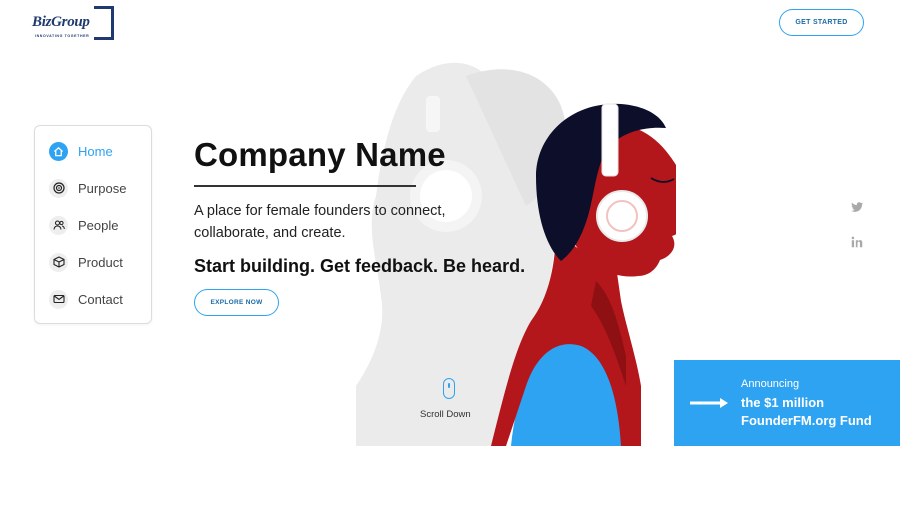 This screenshot has width=900, height=512. I want to click on logo-wordmark: BizGroup, so click(61, 22).